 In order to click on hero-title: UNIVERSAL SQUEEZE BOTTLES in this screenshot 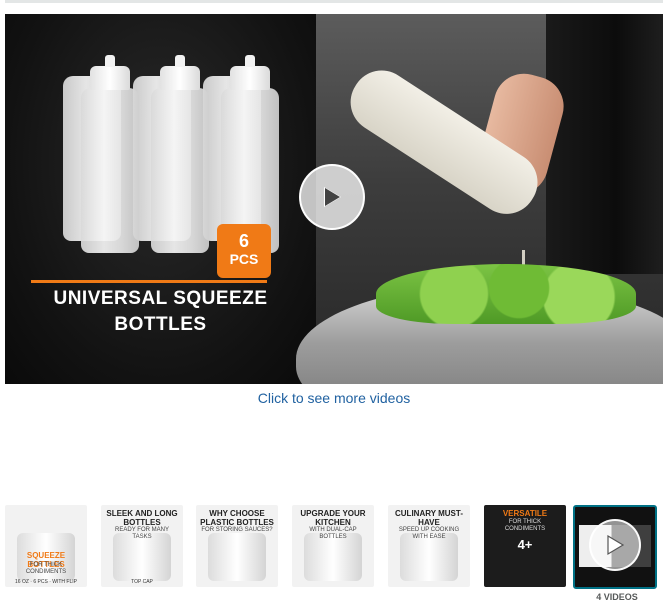, I will do `click(160, 312)`.